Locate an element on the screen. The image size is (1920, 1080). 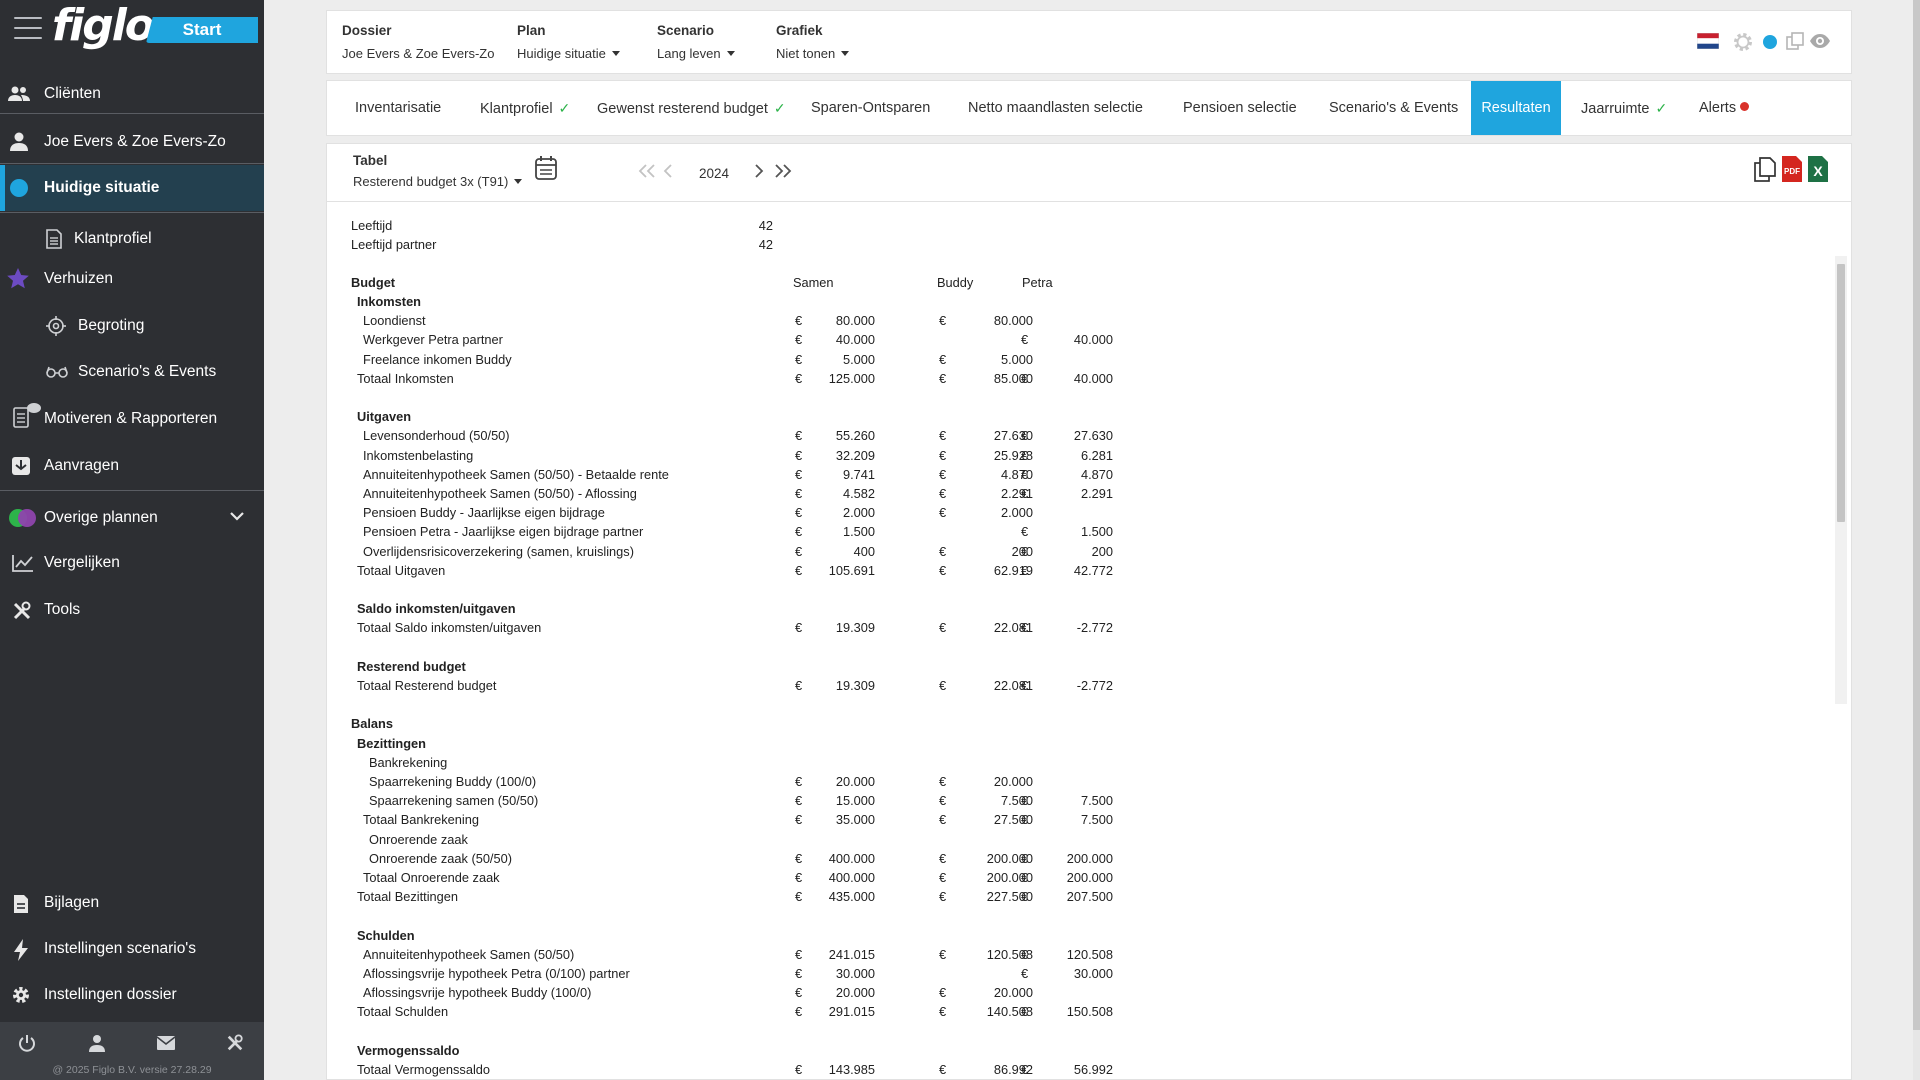
sidebar-item-klantprofiel: Klantprofiel is located at coordinates (132, 239).